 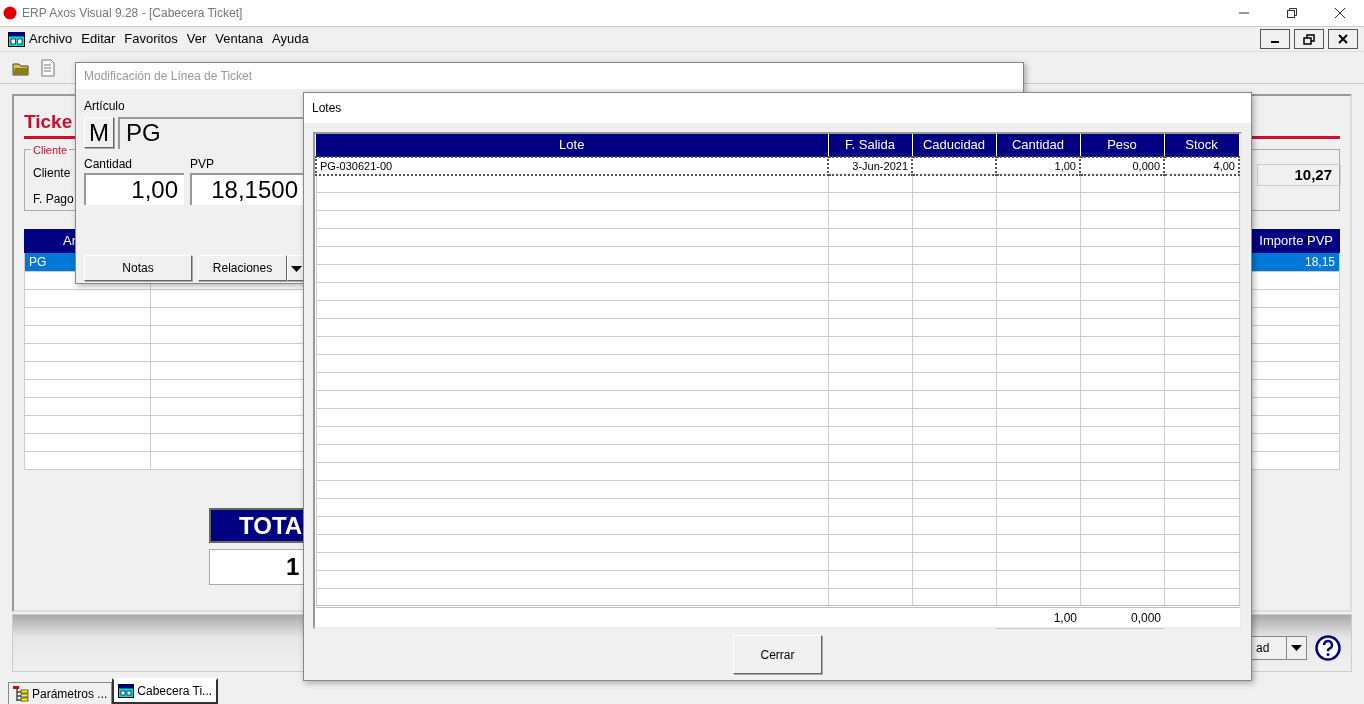 What do you see at coordinates (870, 145) in the screenshot?
I see `column-header: F. Salida` at bounding box center [870, 145].